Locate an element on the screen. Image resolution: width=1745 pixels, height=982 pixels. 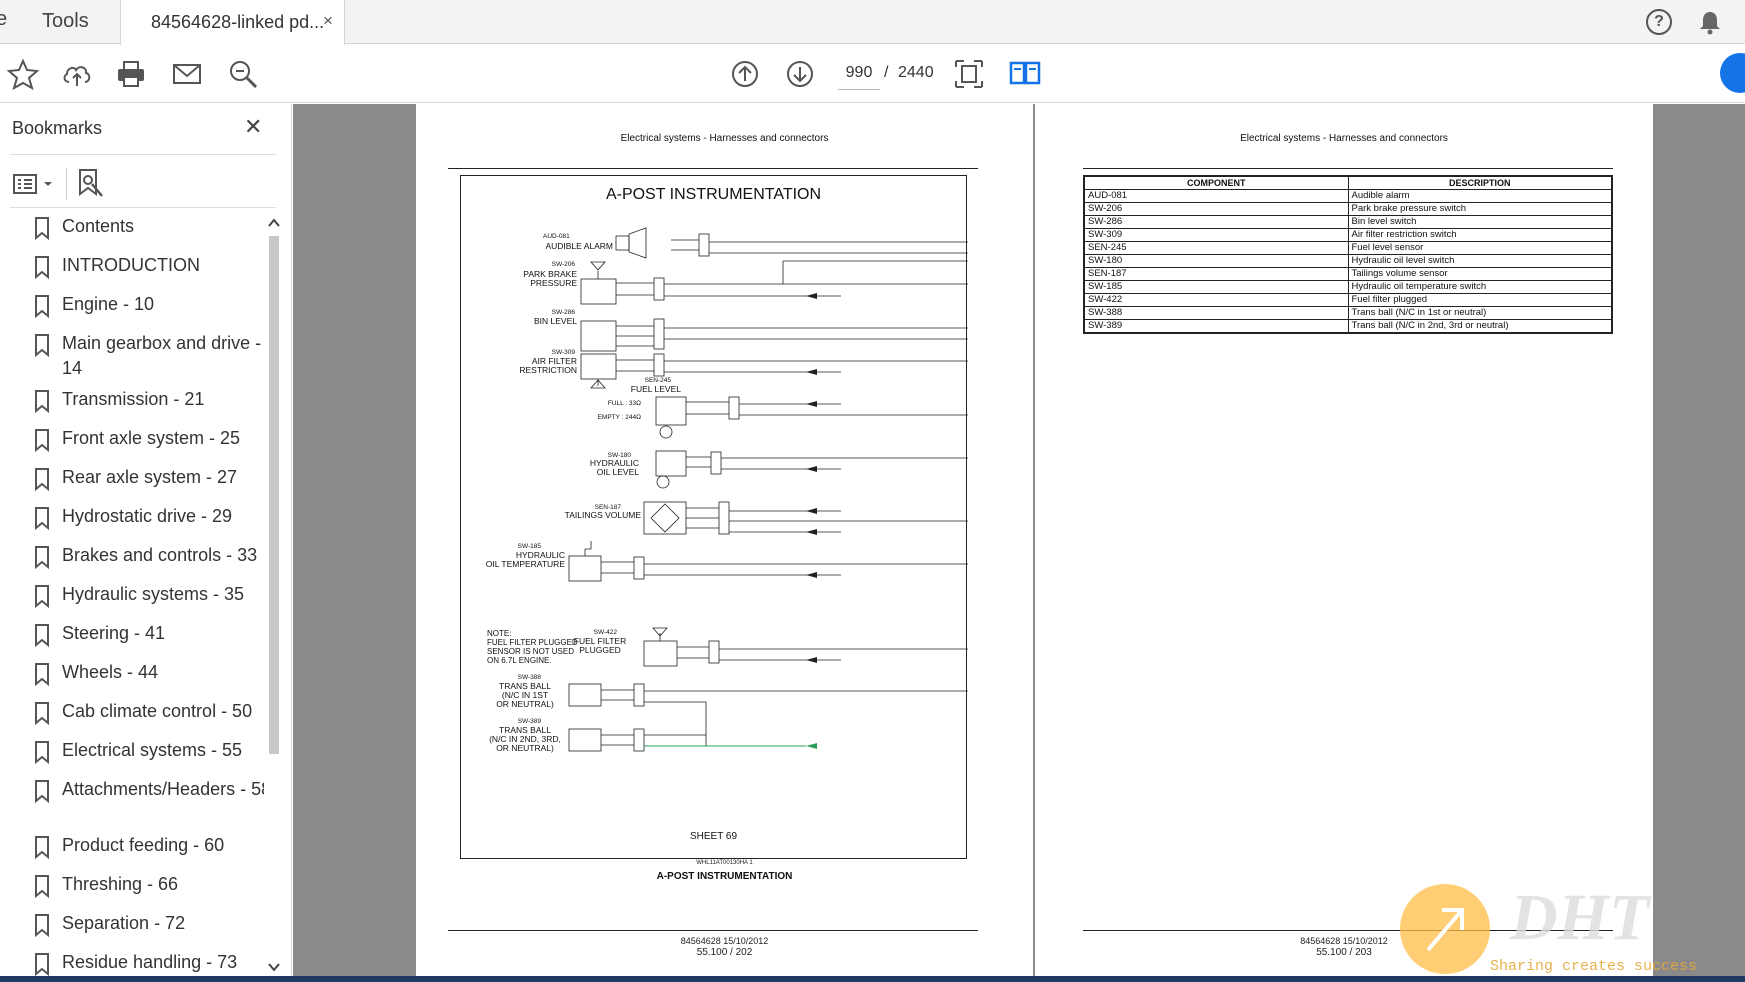
table-row: SW-286 Bin level switch is located at coordinates (1348, 222).